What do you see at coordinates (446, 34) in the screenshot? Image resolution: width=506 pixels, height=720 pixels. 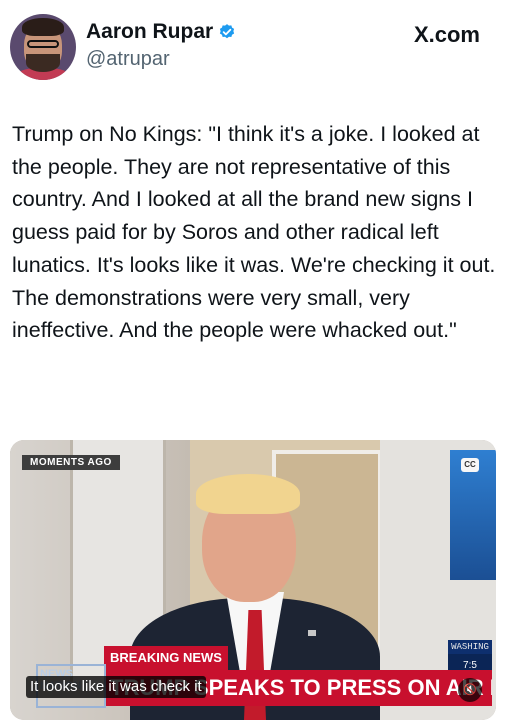 I see `brand-logo: X.com` at bounding box center [446, 34].